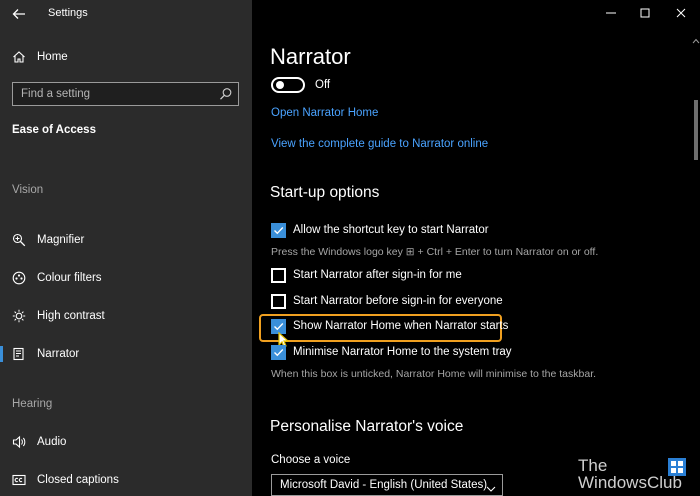 The height and width of the screenshot is (496, 700). I want to click on group-label-vision: Vision, so click(28, 190).